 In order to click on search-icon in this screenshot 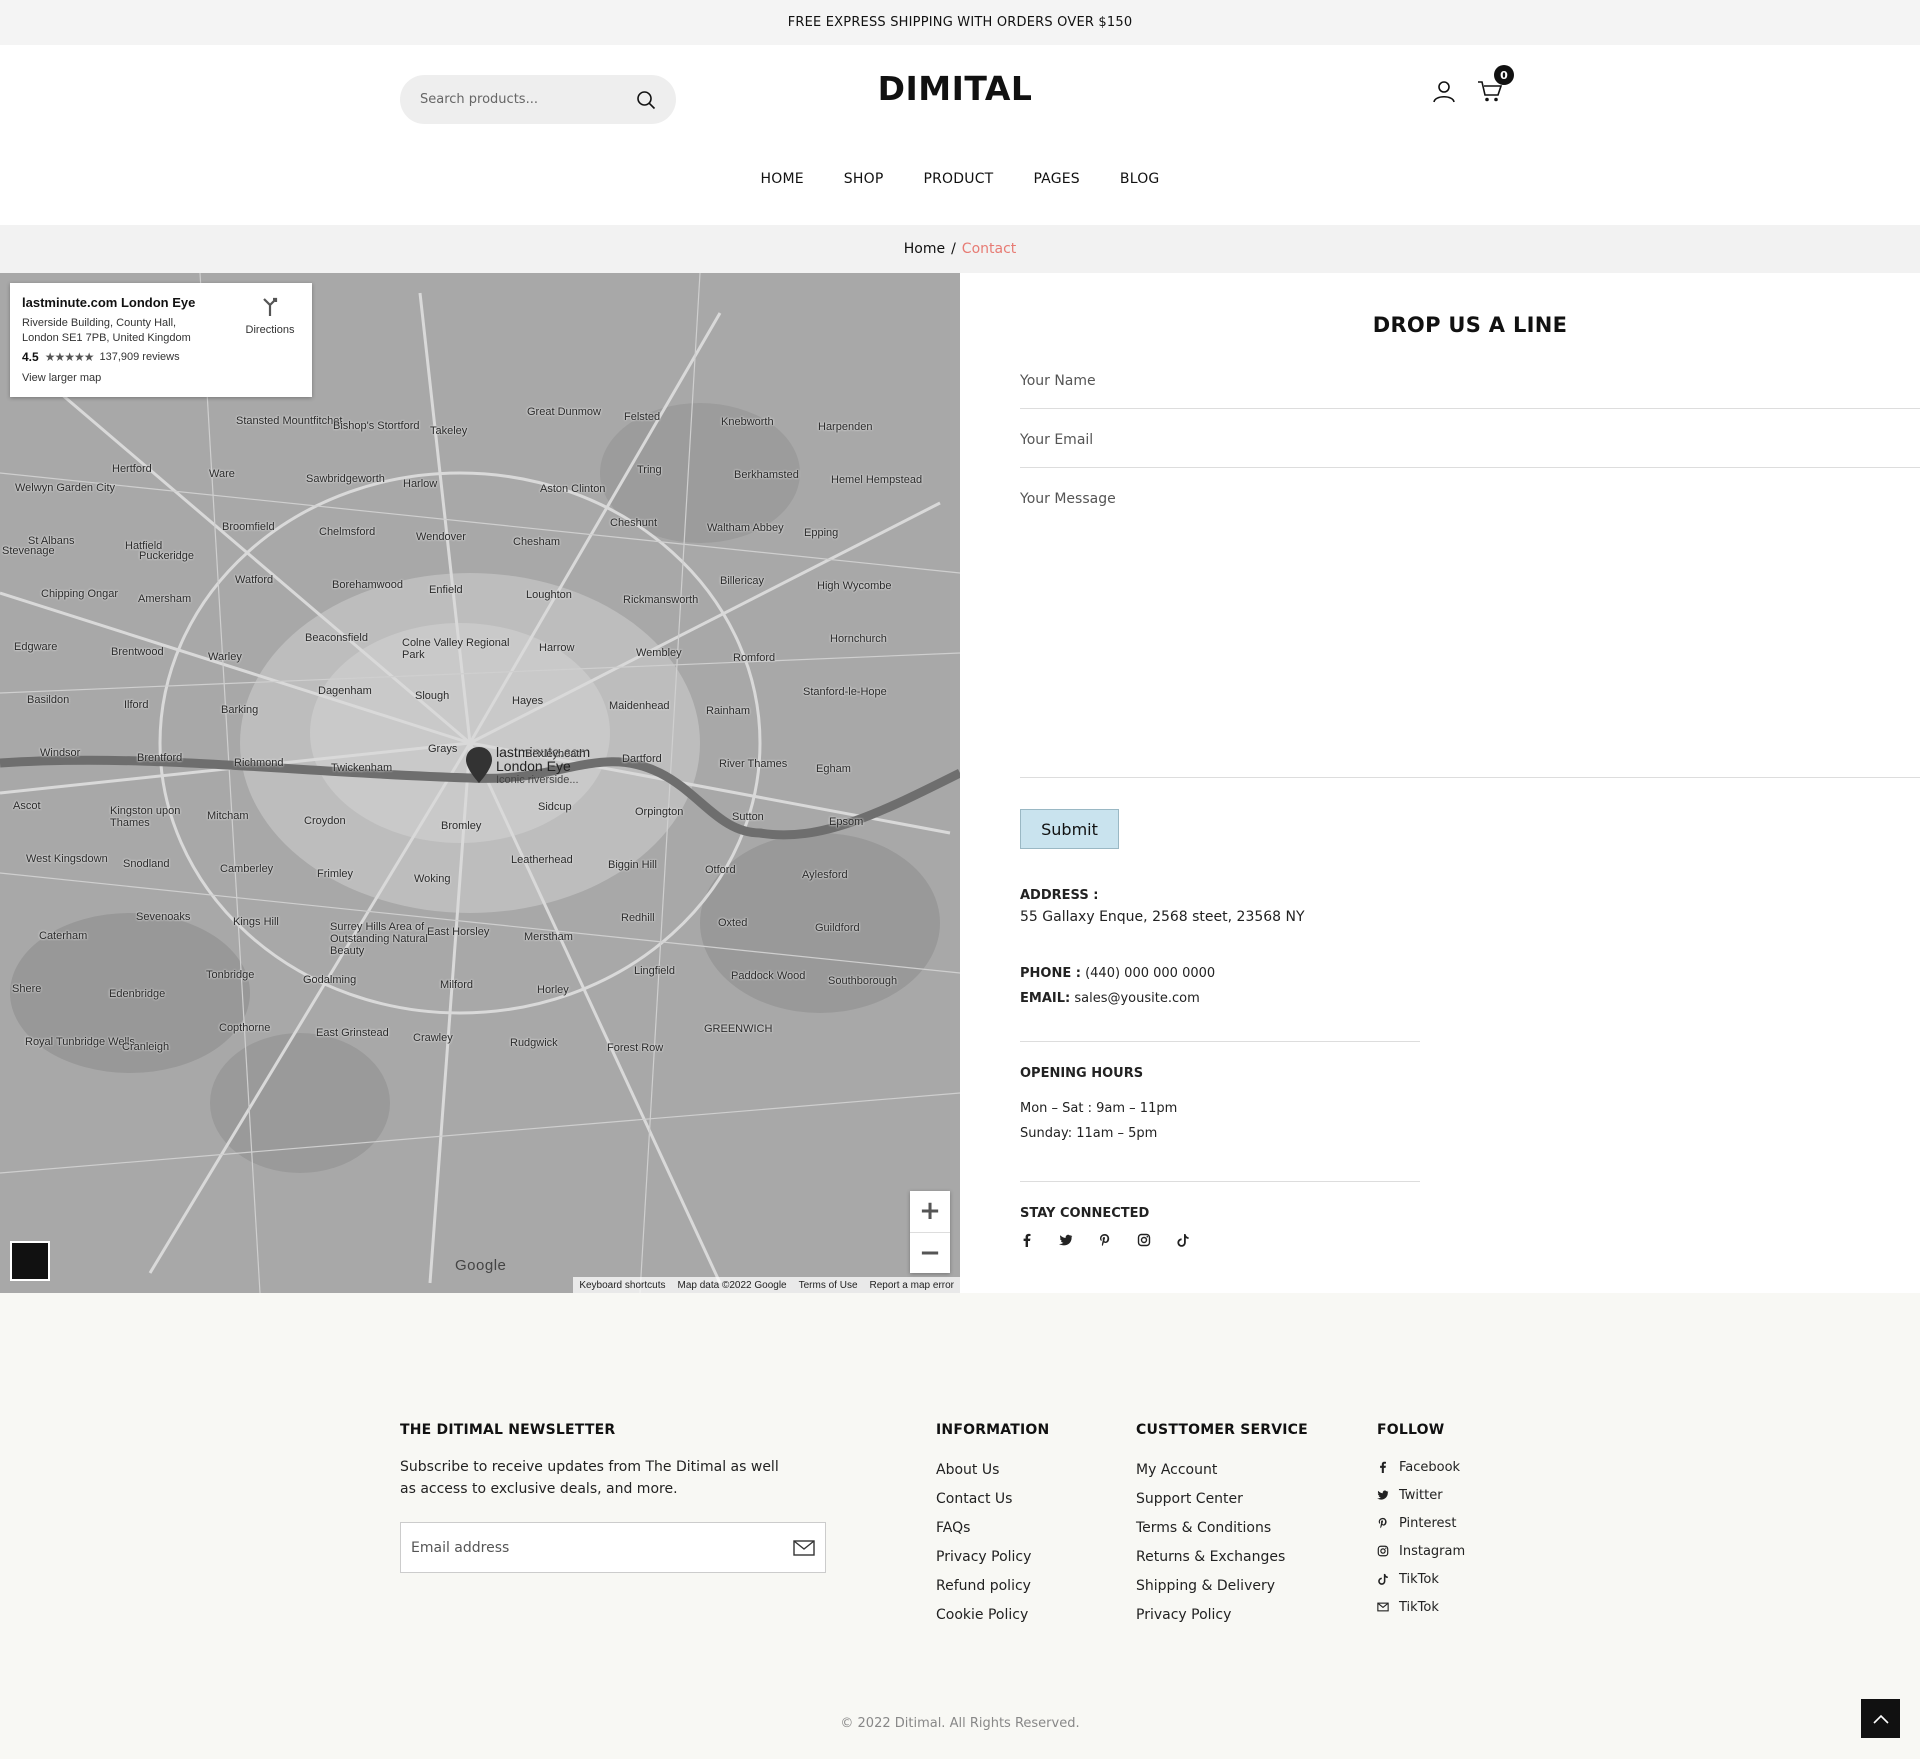, I will do `click(646, 100)`.